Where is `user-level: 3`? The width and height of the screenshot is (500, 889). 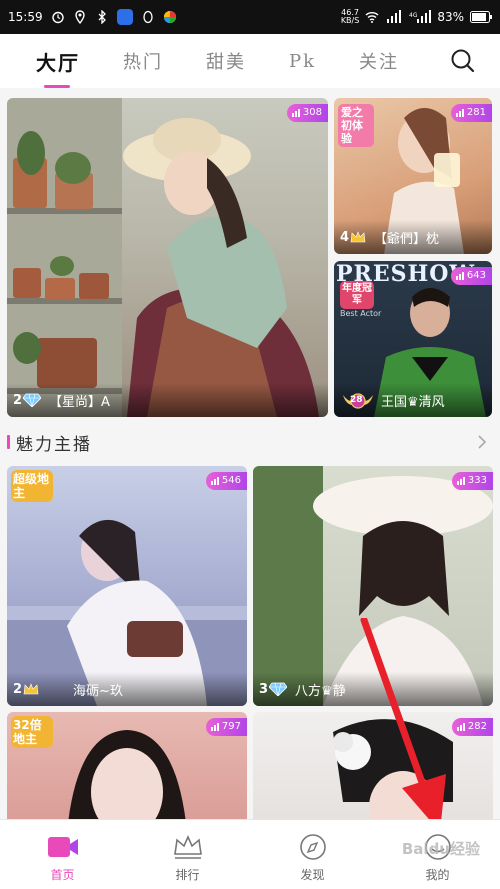
user-level: 3 is located at coordinates (273, 689).